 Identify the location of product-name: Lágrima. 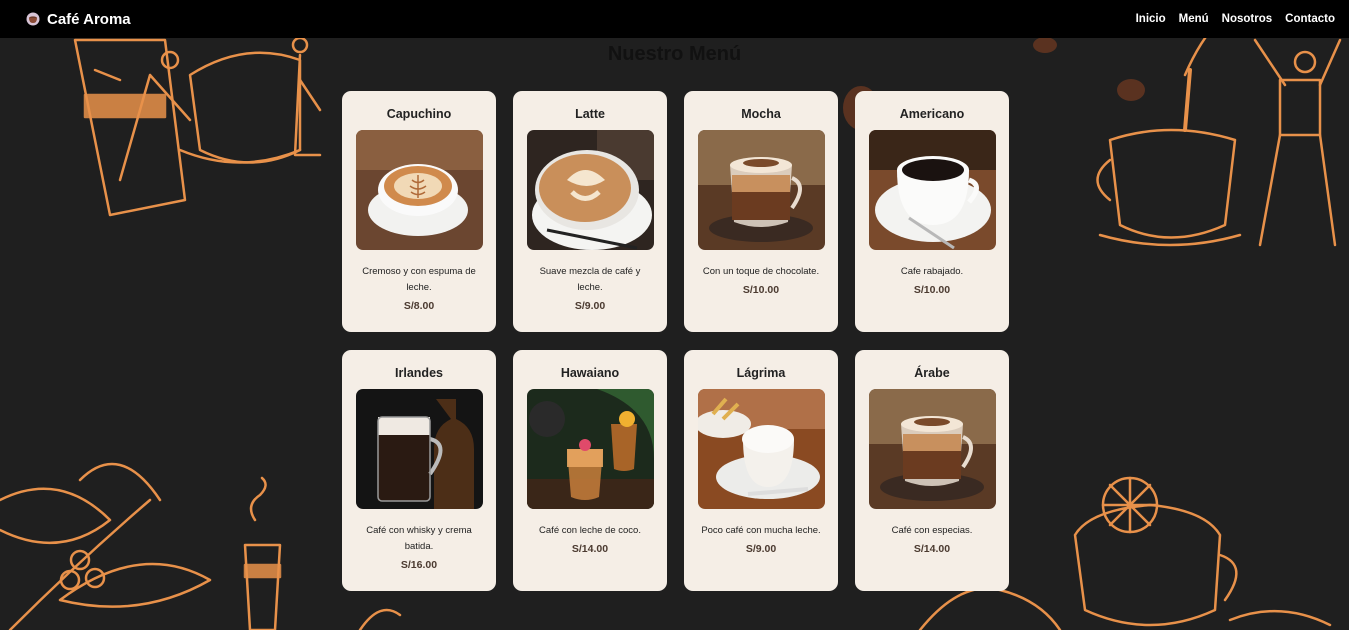
(761, 373).